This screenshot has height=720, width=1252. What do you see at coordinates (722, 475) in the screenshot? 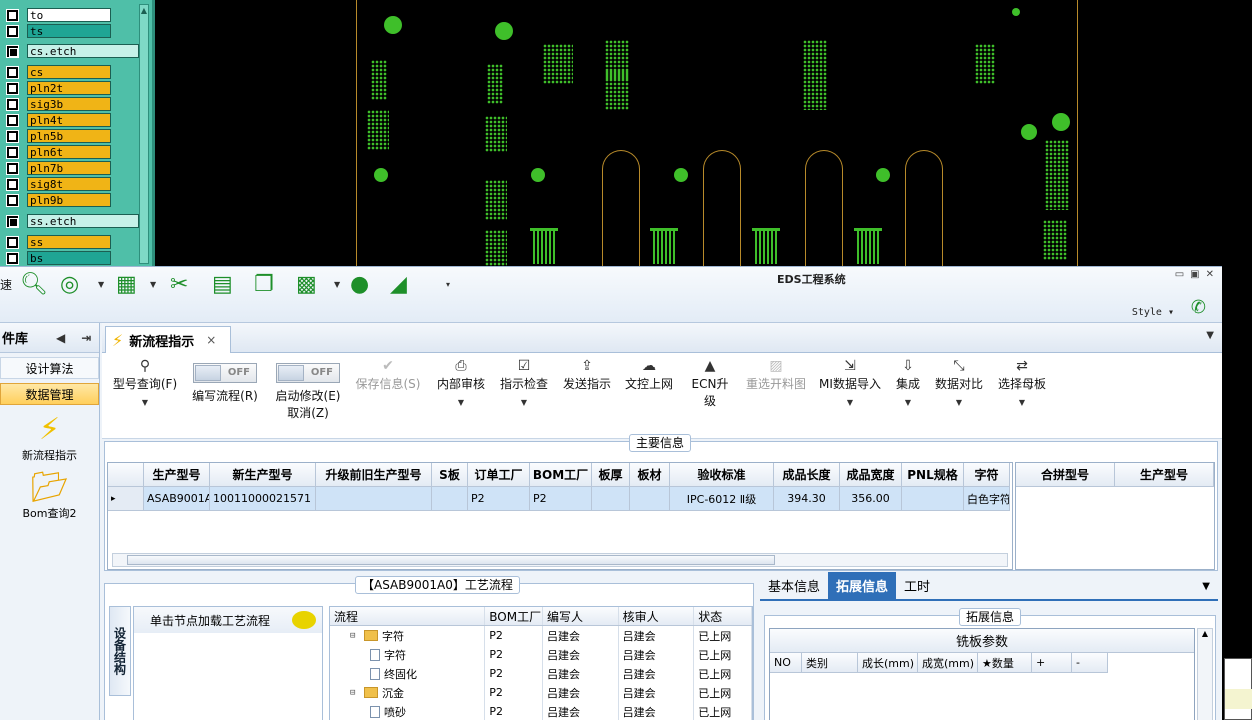
I see `column-header: 验收标准` at bounding box center [722, 475].